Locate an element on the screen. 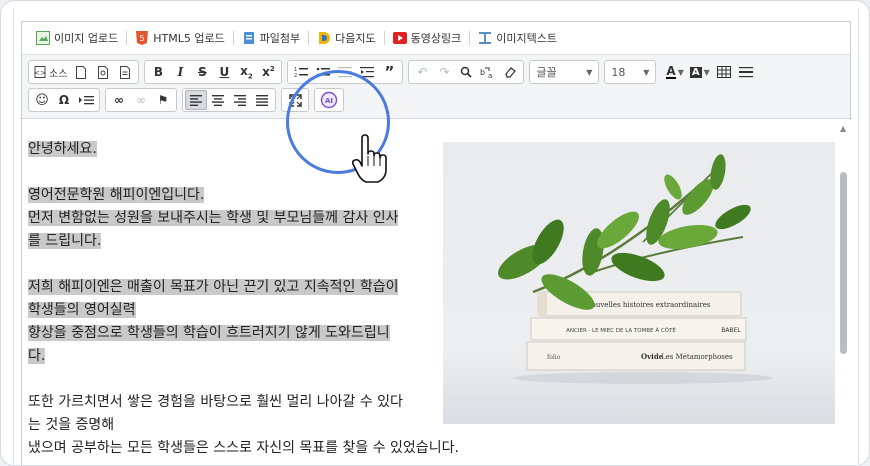  content-line-text: 또한 가르치면서 쌓은 경험을 바탕으로 훨씬 멀리 나아갈 수 있다 is located at coordinates (215, 402).